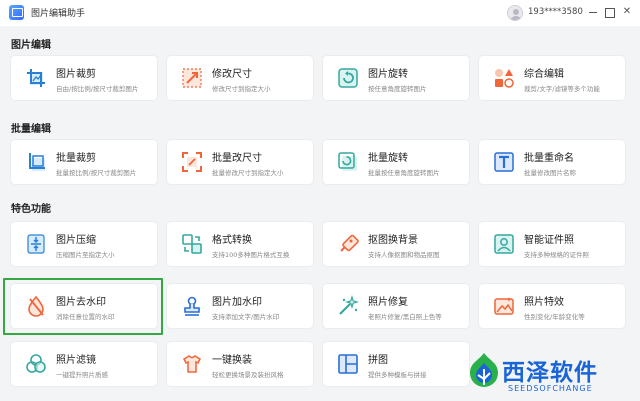 The image size is (640, 401). I want to click on card-batch-rename: 批量重命名 批量修改图片名称, so click(552, 162).